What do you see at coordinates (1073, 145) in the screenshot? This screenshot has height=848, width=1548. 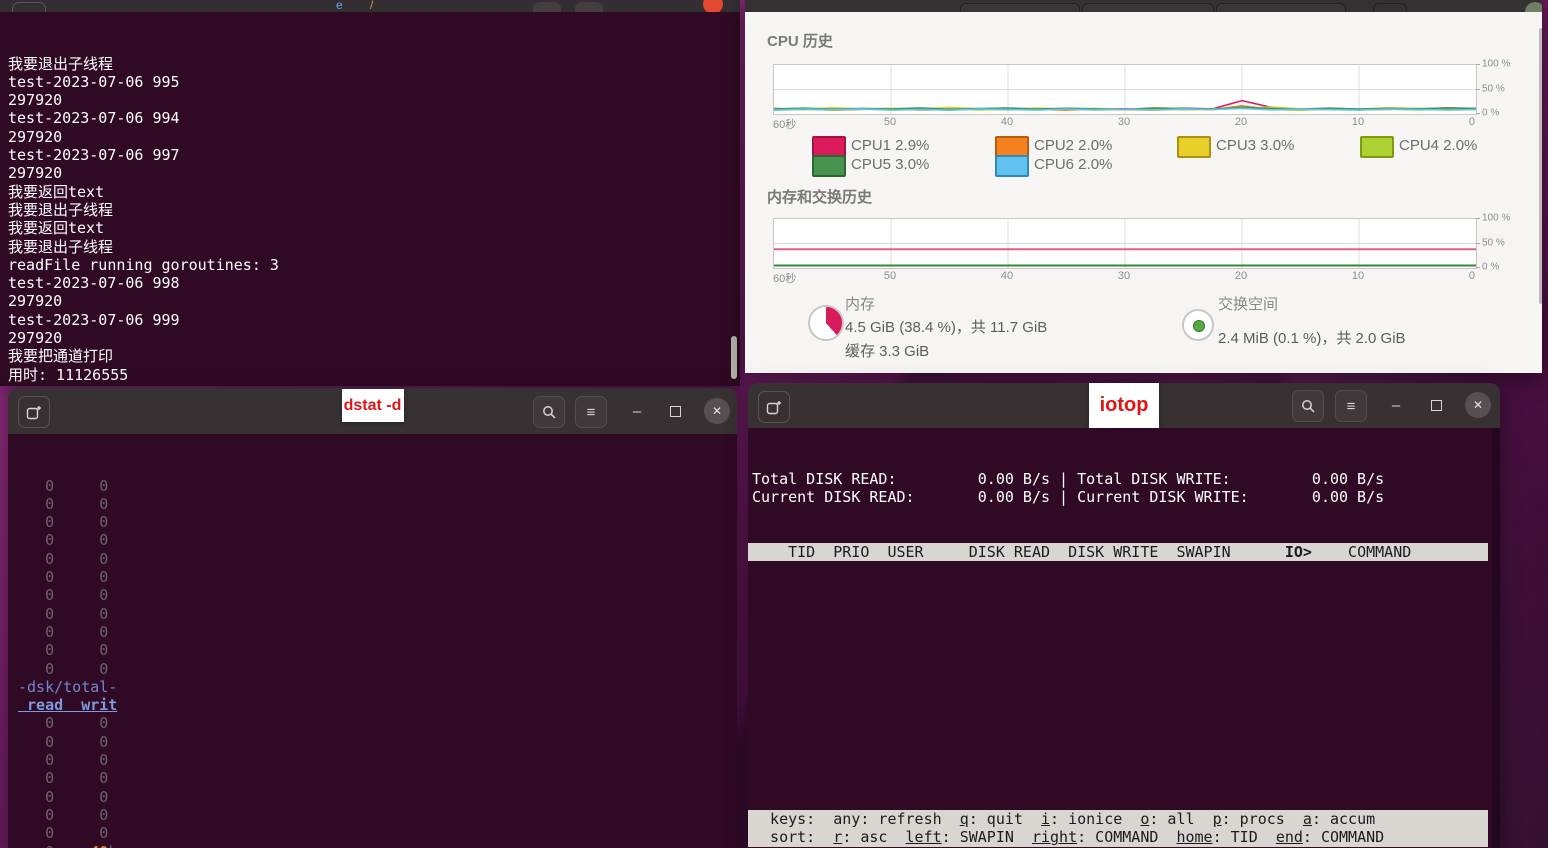 I see `legend-label: CPU2 2.0%` at bounding box center [1073, 145].